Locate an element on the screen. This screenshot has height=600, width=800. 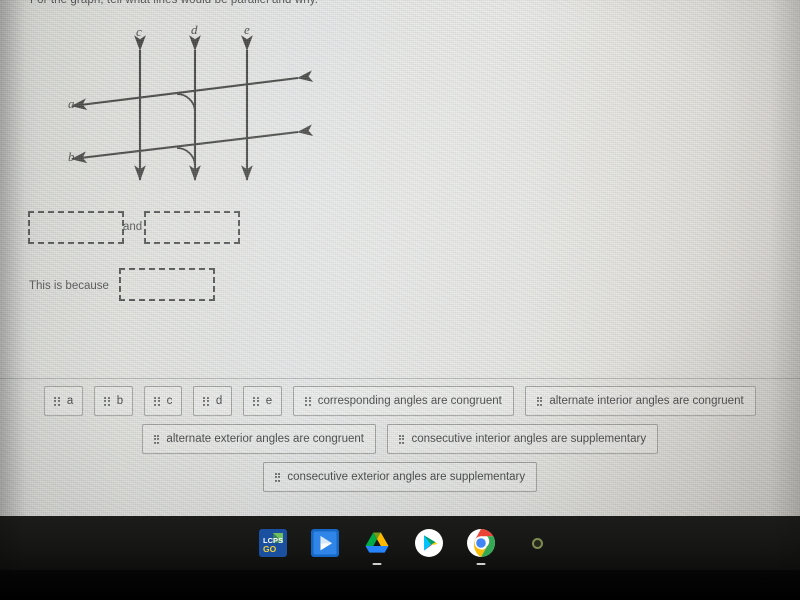
answer-chip: corresponding angles are congruent is located at coordinates (403, 401).